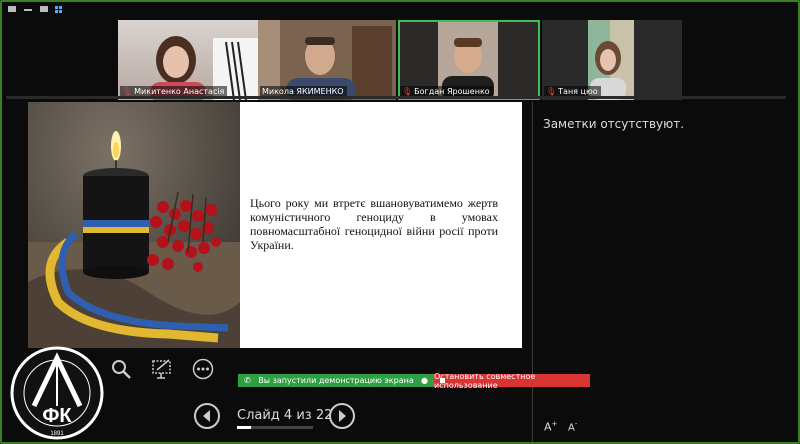 The width and height of the screenshot is (800, 444). Describe the element at coordinates (247, 380) in the screenshot. I see `phone-icon: ✆` at that location.